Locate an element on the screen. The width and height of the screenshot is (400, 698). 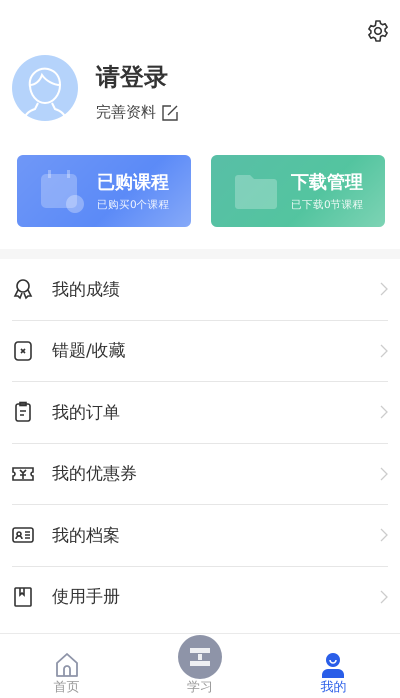
settings-icon is located at coordinates (378, 31).